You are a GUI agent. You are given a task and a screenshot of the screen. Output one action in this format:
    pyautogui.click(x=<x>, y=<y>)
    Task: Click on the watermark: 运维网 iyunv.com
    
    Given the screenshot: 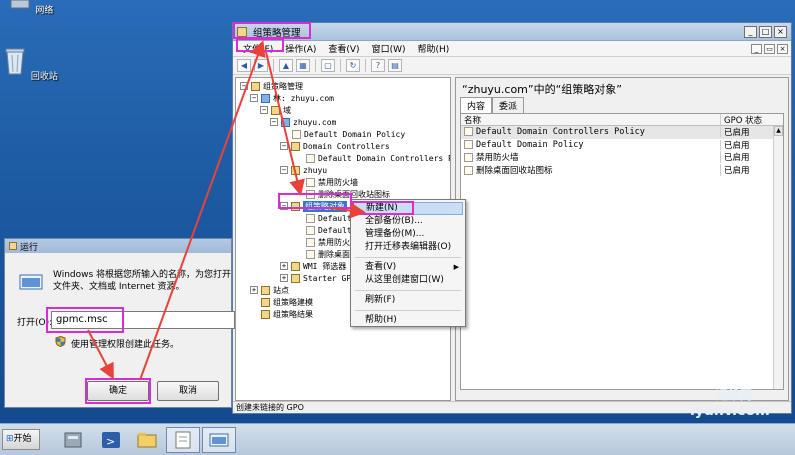 What is the action you would take?
    pyautogui.click(x=740, y=406)
    